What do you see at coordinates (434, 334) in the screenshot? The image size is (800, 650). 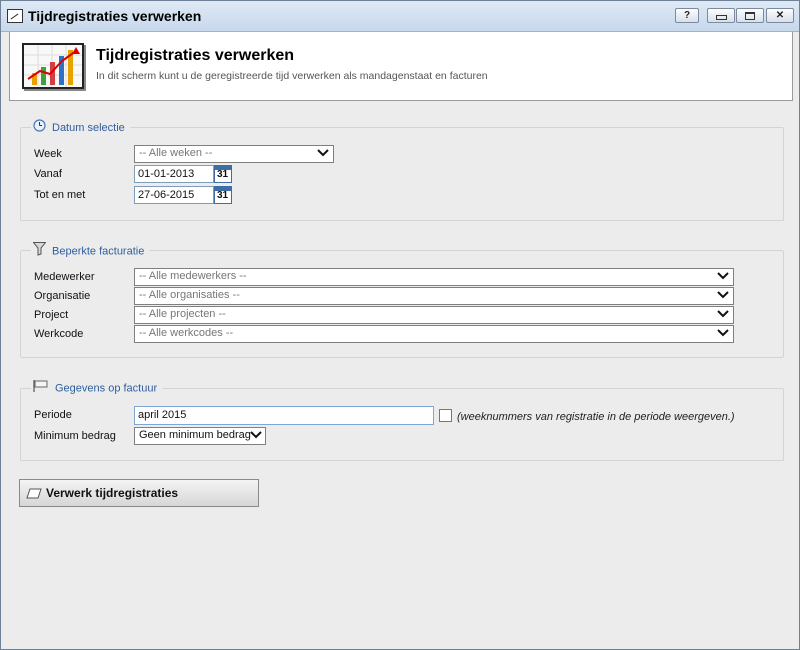 I see `werkcode-select: -- Alle werkcodes --` at bounding box center [434, 334].